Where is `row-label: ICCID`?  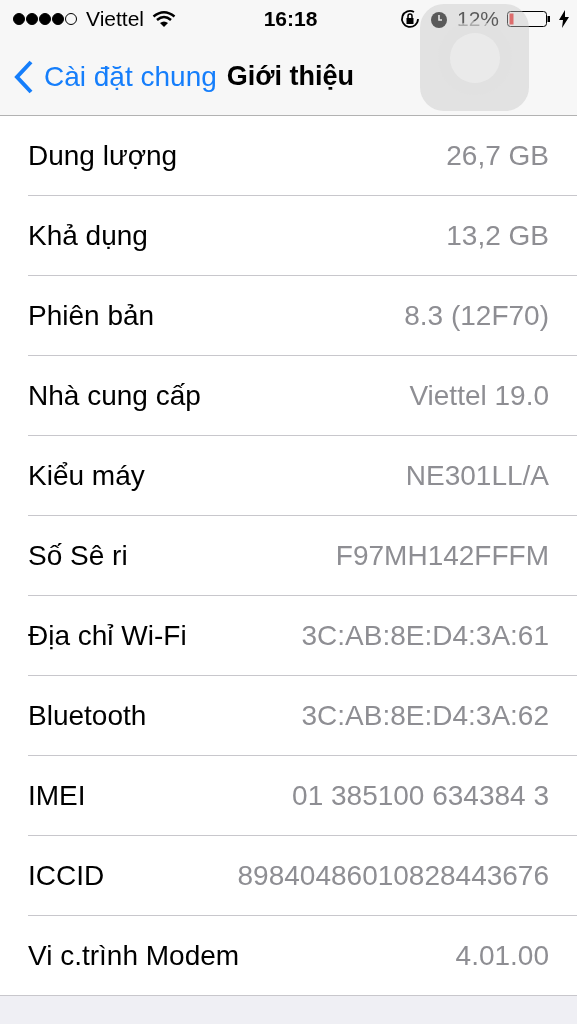
row-label: ICCID is located at coordinates (66, 875).